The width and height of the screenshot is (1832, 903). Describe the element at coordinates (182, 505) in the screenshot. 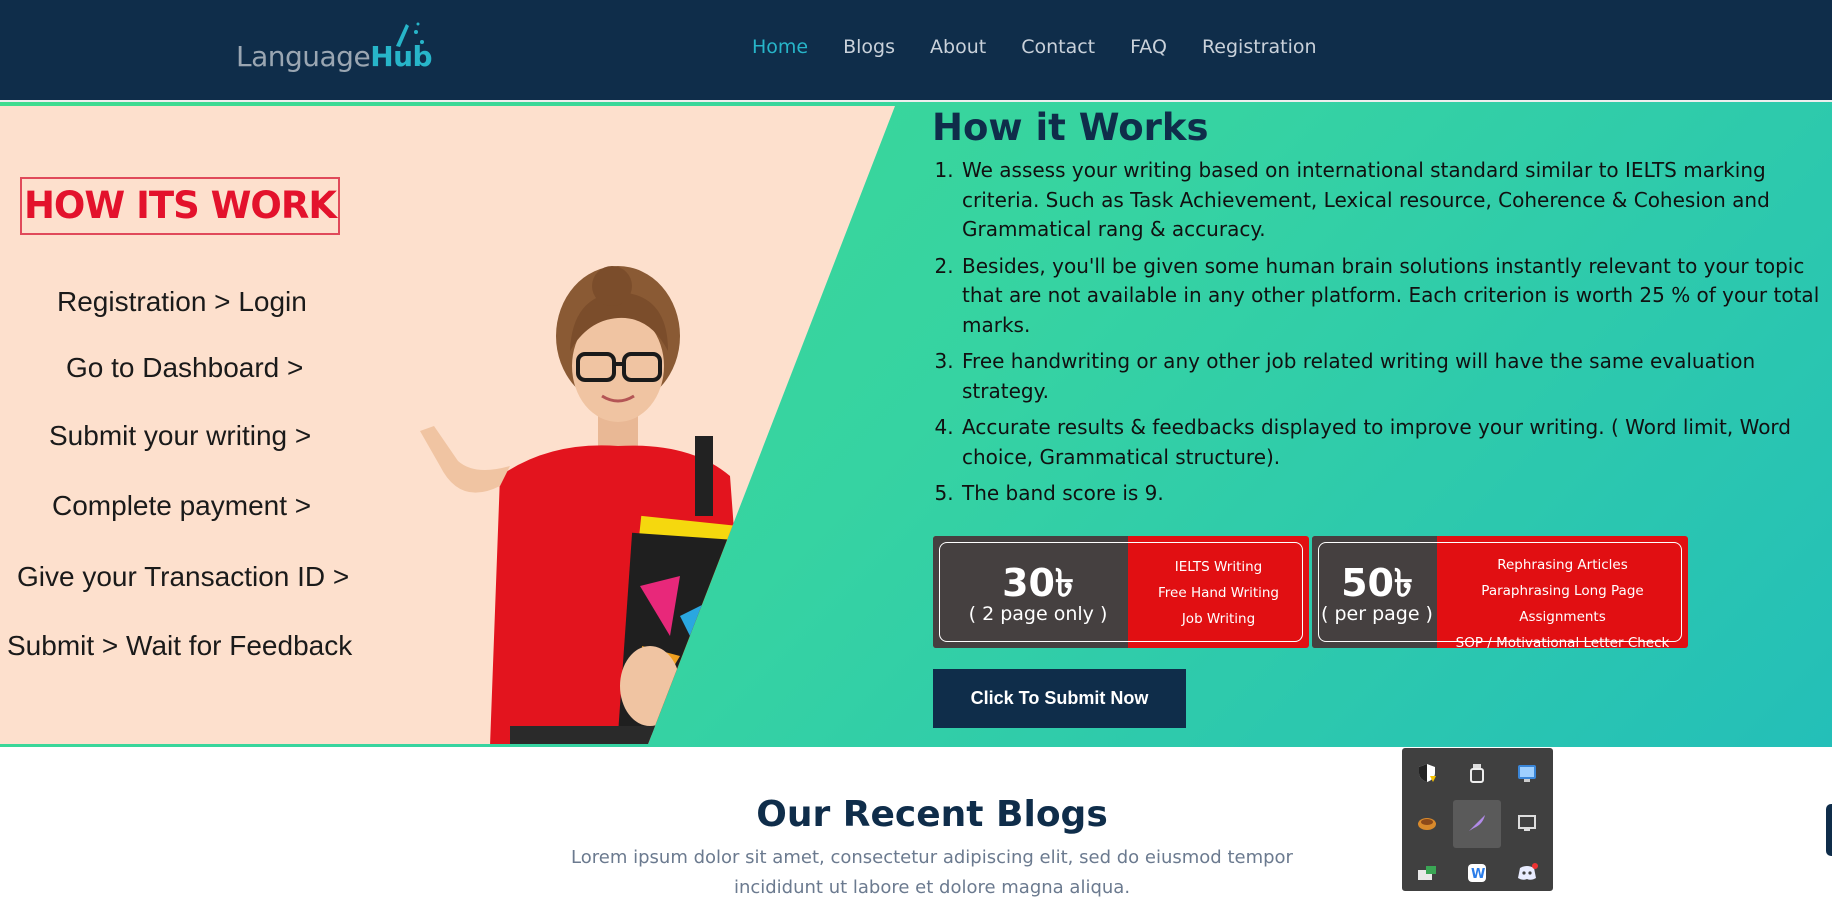

I see `poster-step: Complete payment >` at that location.